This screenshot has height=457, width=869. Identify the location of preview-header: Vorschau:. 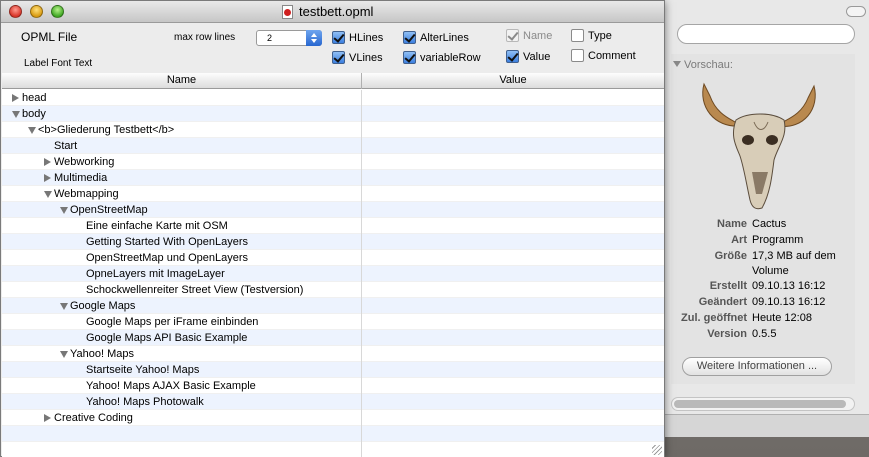
(703, 65).